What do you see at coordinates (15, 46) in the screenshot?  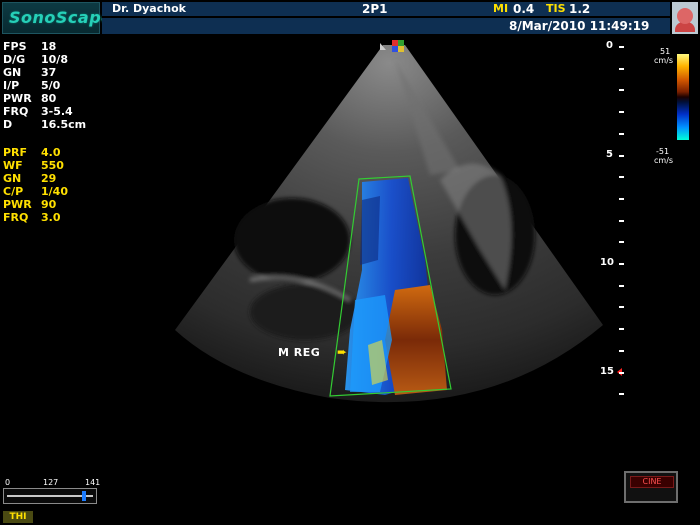 I see `param-key: FPS` at bounding box center [15, 46].